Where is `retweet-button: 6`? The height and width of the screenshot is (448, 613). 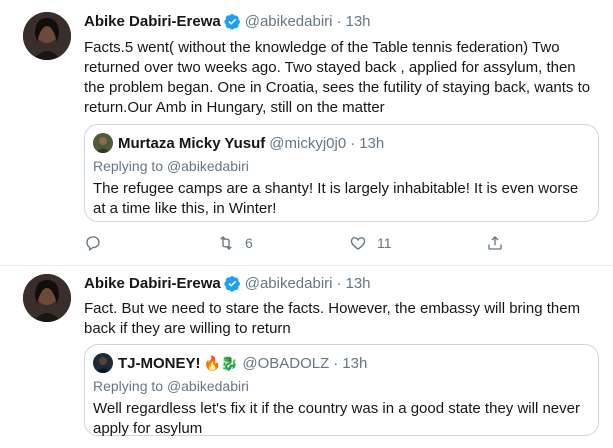
retweet-button: 6 is located at coordinates (235, 243).